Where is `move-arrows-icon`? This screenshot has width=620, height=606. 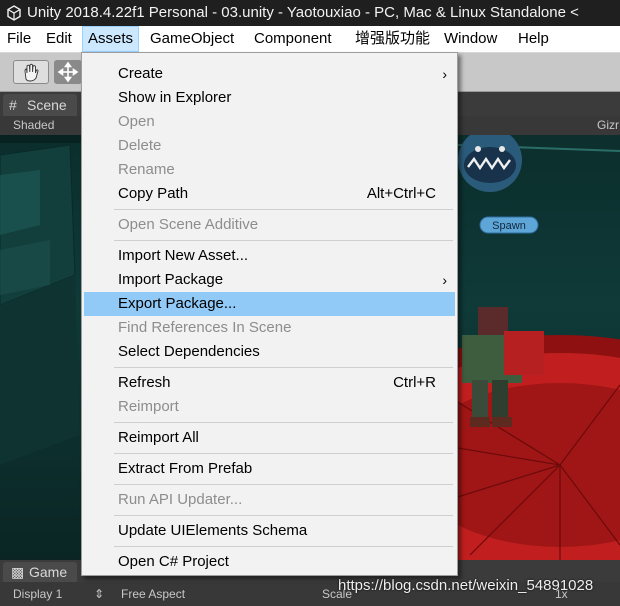
move-arrows-icon is located at coordinates (68, 72).